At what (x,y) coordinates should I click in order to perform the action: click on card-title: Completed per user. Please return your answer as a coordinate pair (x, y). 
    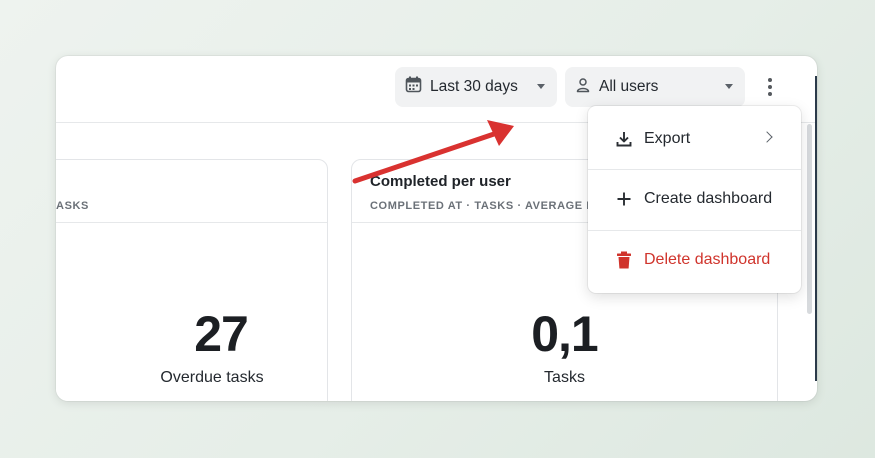
    Looking at the image, I should click on (440, 181).